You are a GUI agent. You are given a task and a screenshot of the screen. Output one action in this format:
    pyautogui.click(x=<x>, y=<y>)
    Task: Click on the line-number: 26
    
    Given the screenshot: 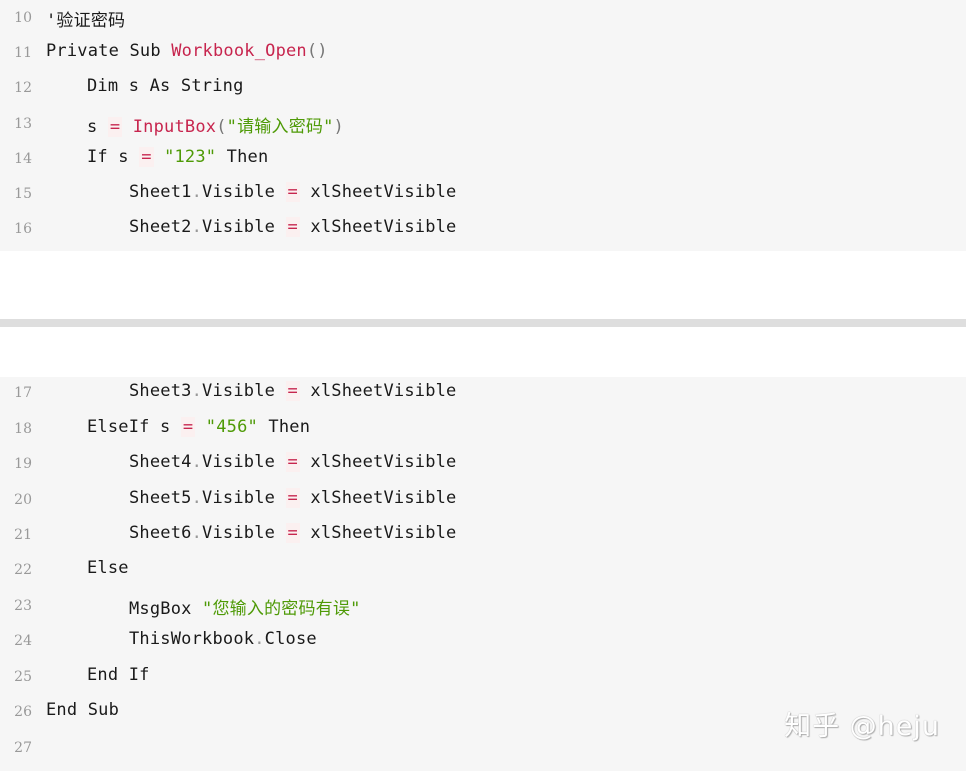 What is the action you would take?
    pyautogui.click(x=23, y=712)
    